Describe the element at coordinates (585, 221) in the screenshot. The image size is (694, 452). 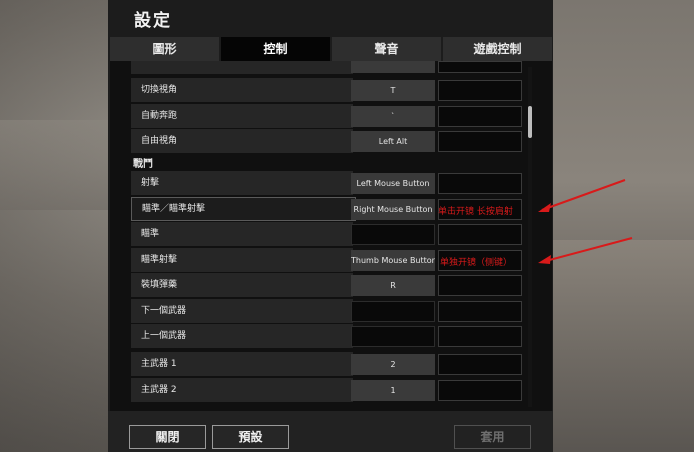
I see `annotation-arrows` at that location.